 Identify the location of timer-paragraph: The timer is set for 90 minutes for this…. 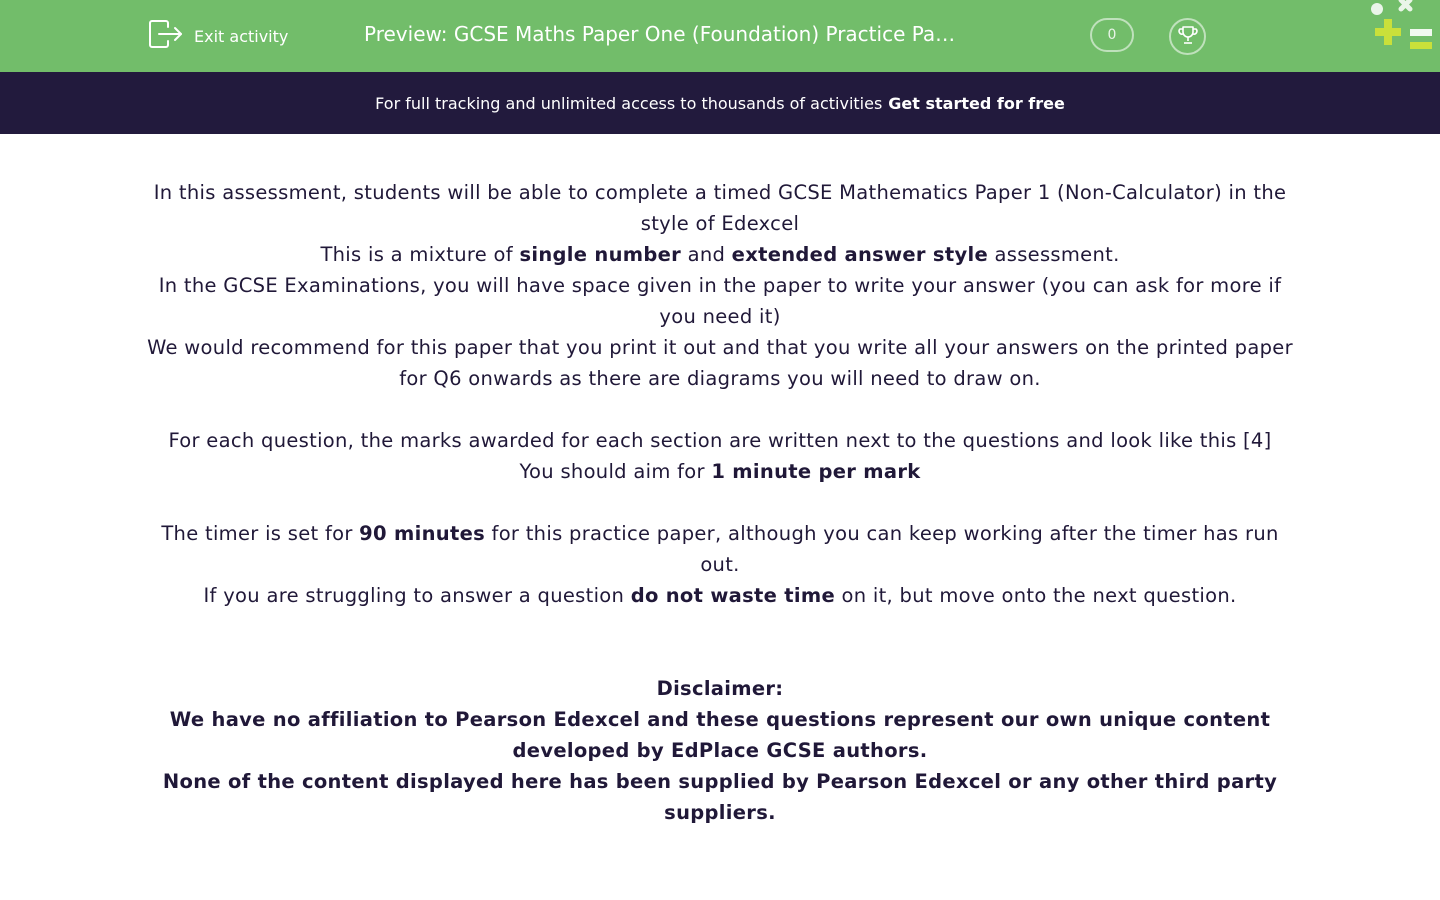
(720, 549).